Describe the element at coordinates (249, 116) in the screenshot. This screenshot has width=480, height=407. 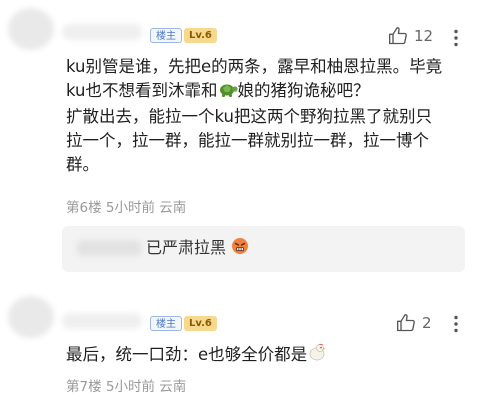
I see `comment-text-line-3: 扩散出去，能拉一个ku把这两个野狗拉黑了就别只` at that location.